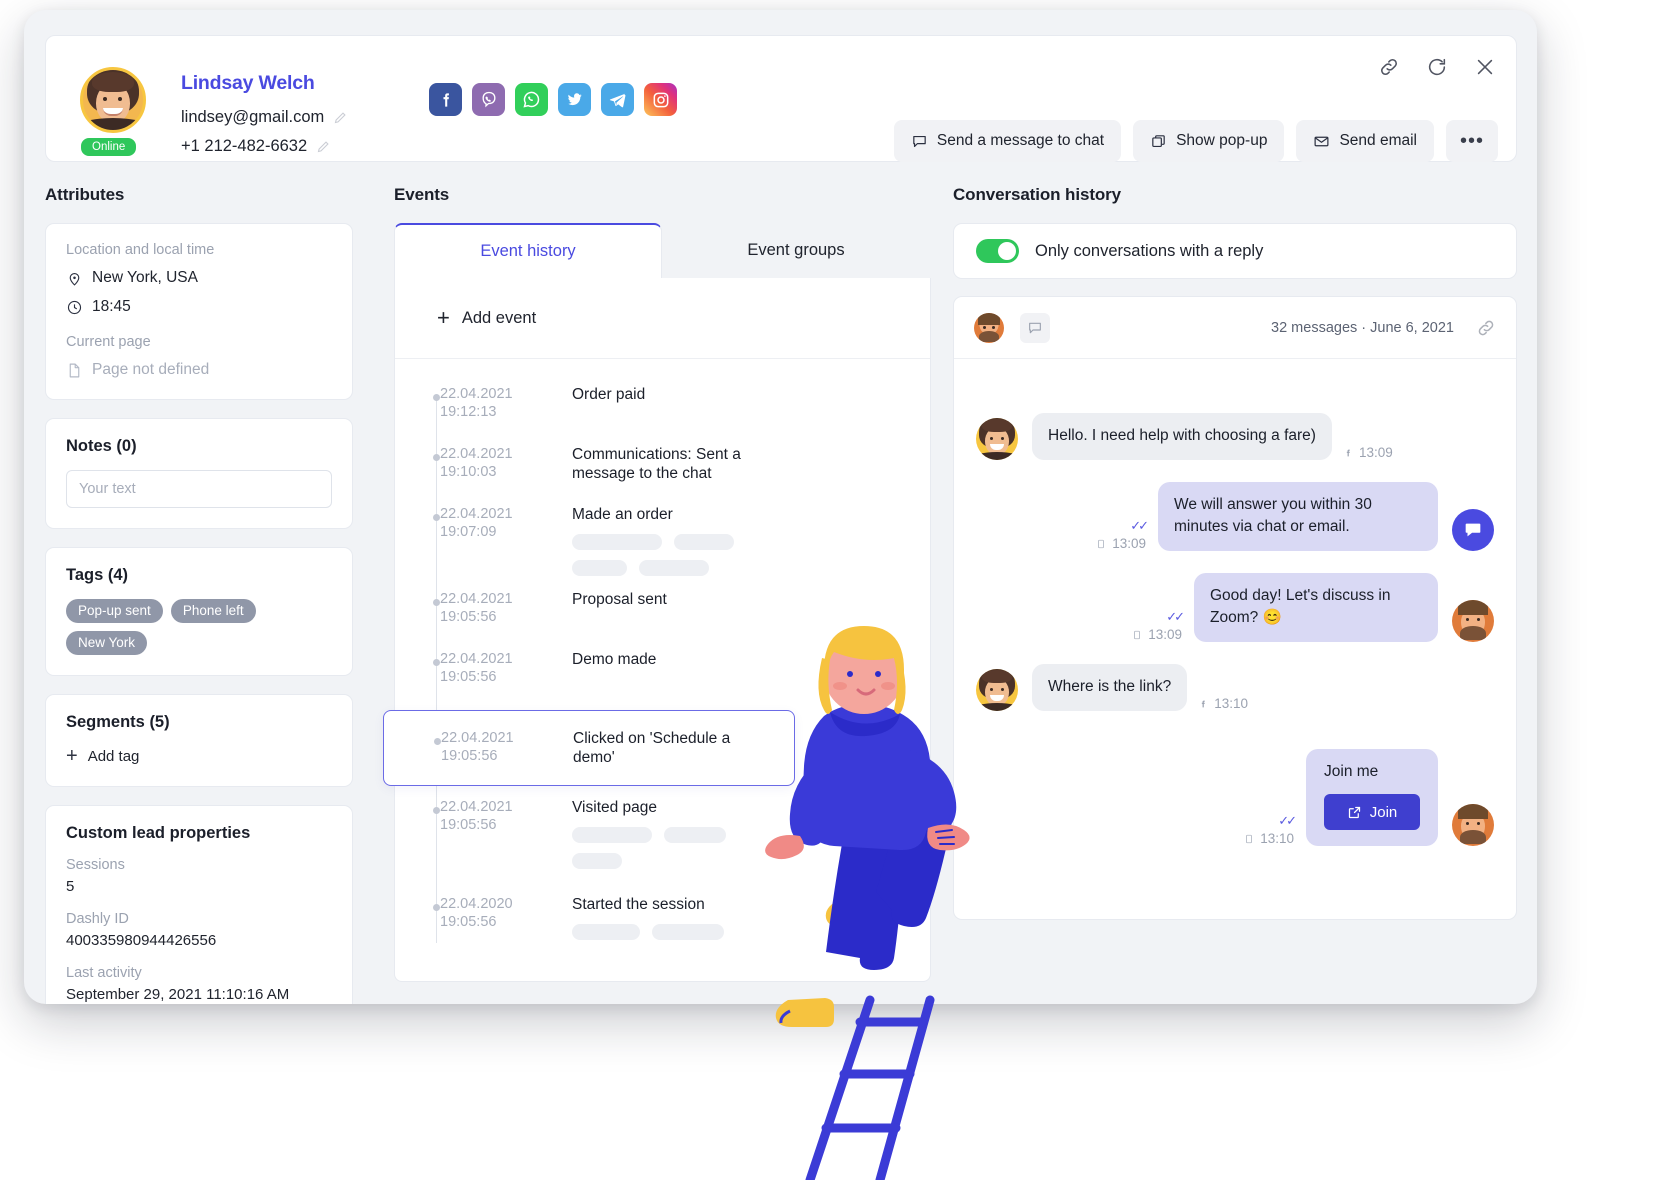  I want to click on tags-title: Tags (4), so click(97, 575).